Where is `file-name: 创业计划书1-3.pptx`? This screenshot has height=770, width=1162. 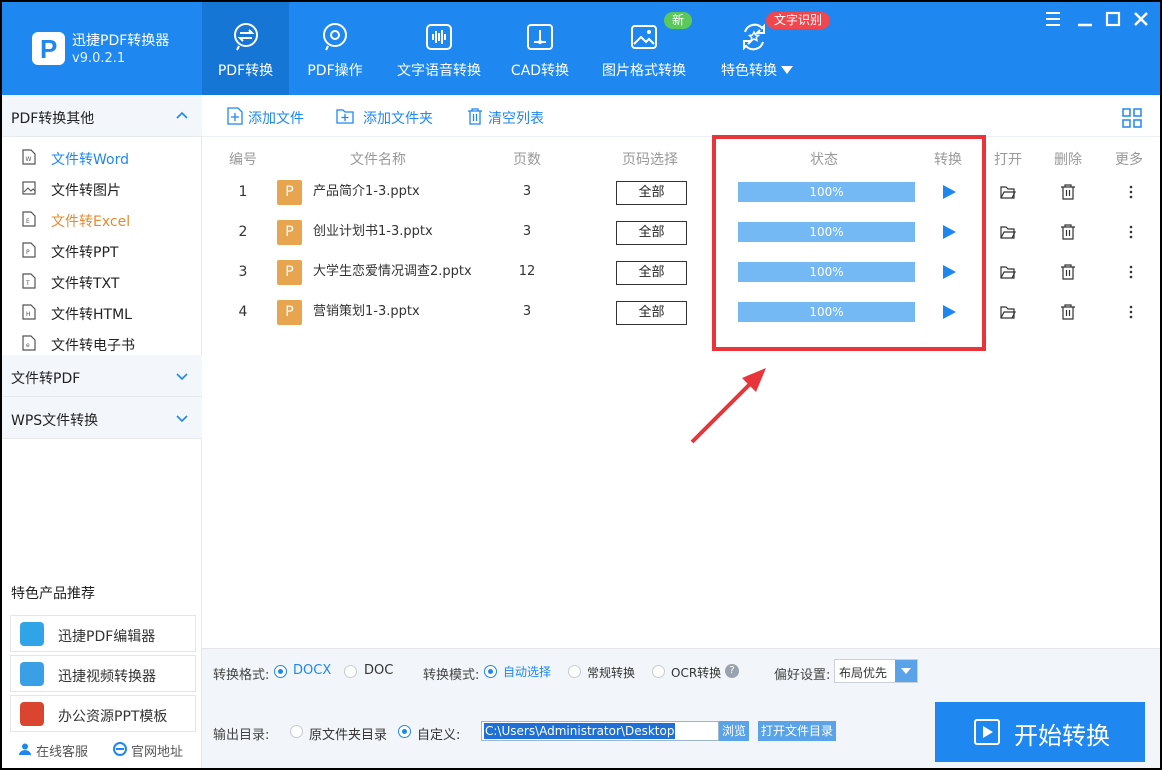
file-name: 创业计划书1-3.pptx is located at coordinates (373, 231).